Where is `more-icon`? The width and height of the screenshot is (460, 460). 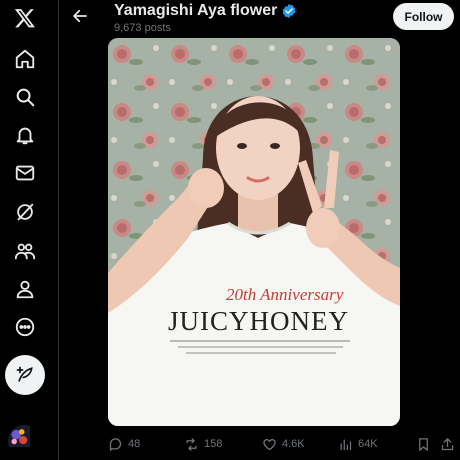 more-icon is located at coordinates (25, 327).